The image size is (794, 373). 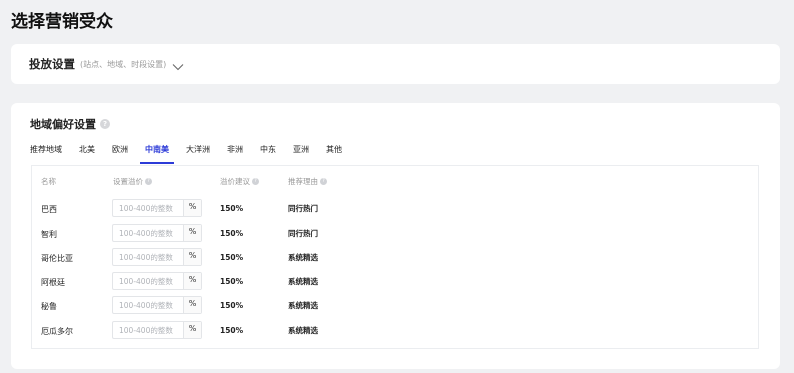 I want to click on tab-region: 欧洲, so click(x=120, y=154).